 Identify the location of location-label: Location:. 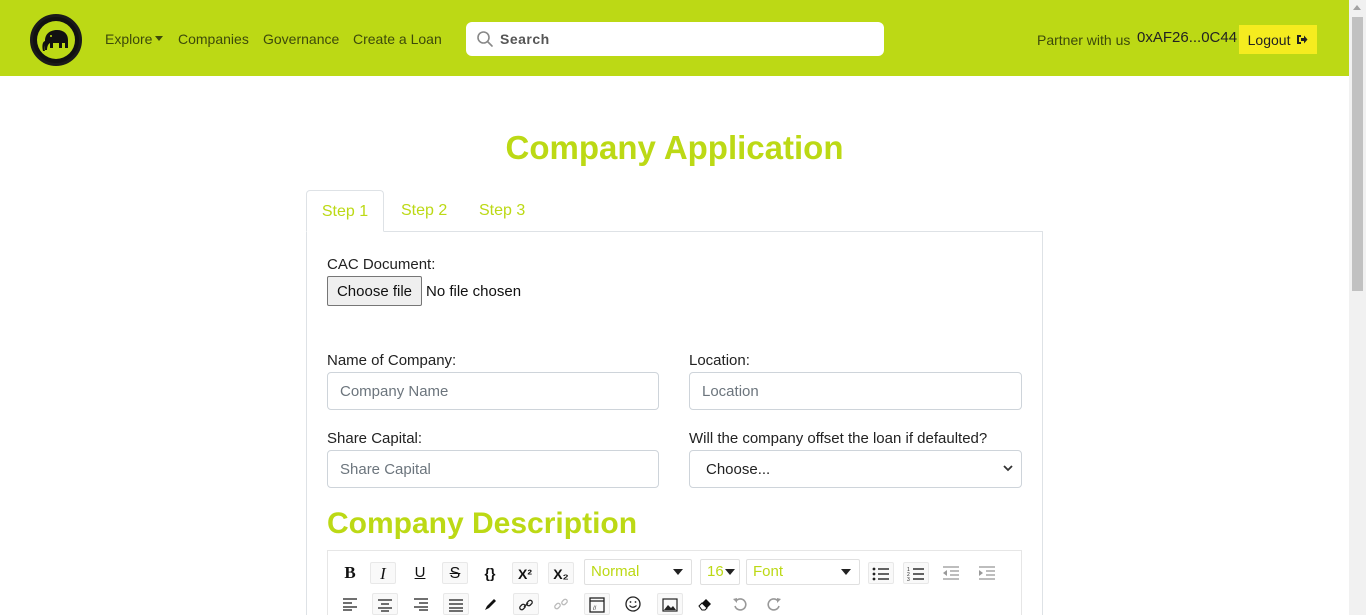
(719, 360).